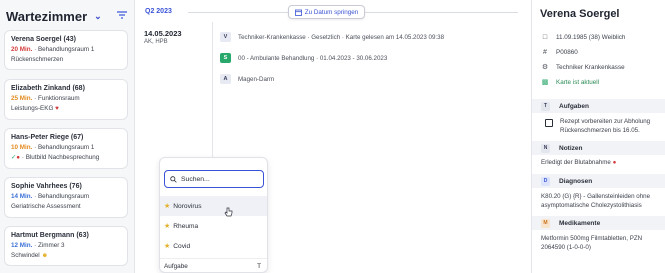 The height and width of the screenshot is (273, 665). What do you see at coordinates (37, 59) in the screenshot?
I see `patient-note: Rückenschmerzen` at bounding box center [37, 59].